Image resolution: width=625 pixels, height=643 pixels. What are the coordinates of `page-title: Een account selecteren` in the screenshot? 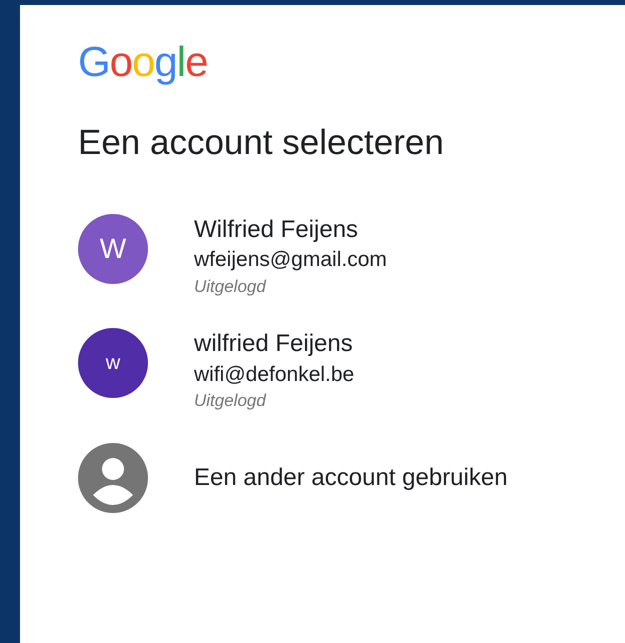 It's located at (261, 143).